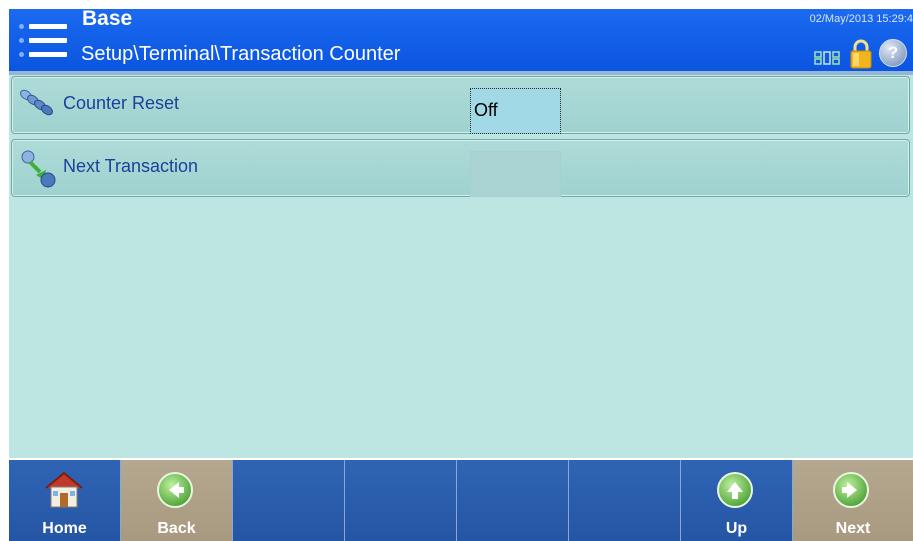 The image size is (913, 541). Describe the element at coordinates (36, 102) in the screenshot. I see `counter-reset-icon` at that location.